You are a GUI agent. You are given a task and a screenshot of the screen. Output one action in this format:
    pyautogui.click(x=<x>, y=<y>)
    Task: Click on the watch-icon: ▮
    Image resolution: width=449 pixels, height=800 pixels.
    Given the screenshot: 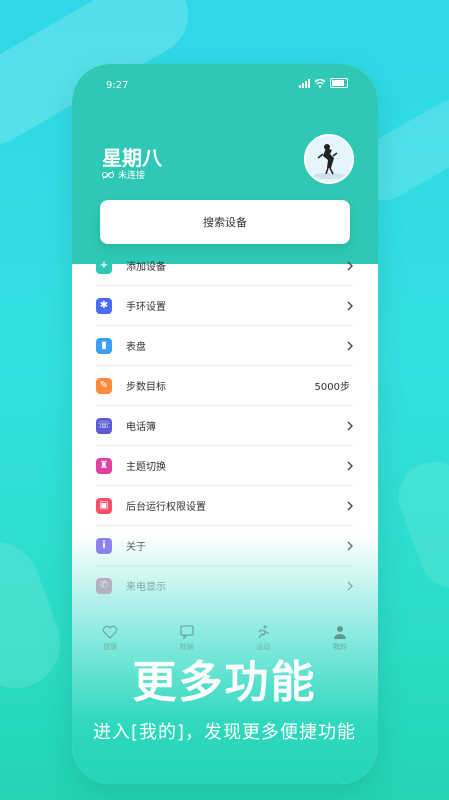 What is the action you would take?
    pyautogui.click(x=104, y=345)
    